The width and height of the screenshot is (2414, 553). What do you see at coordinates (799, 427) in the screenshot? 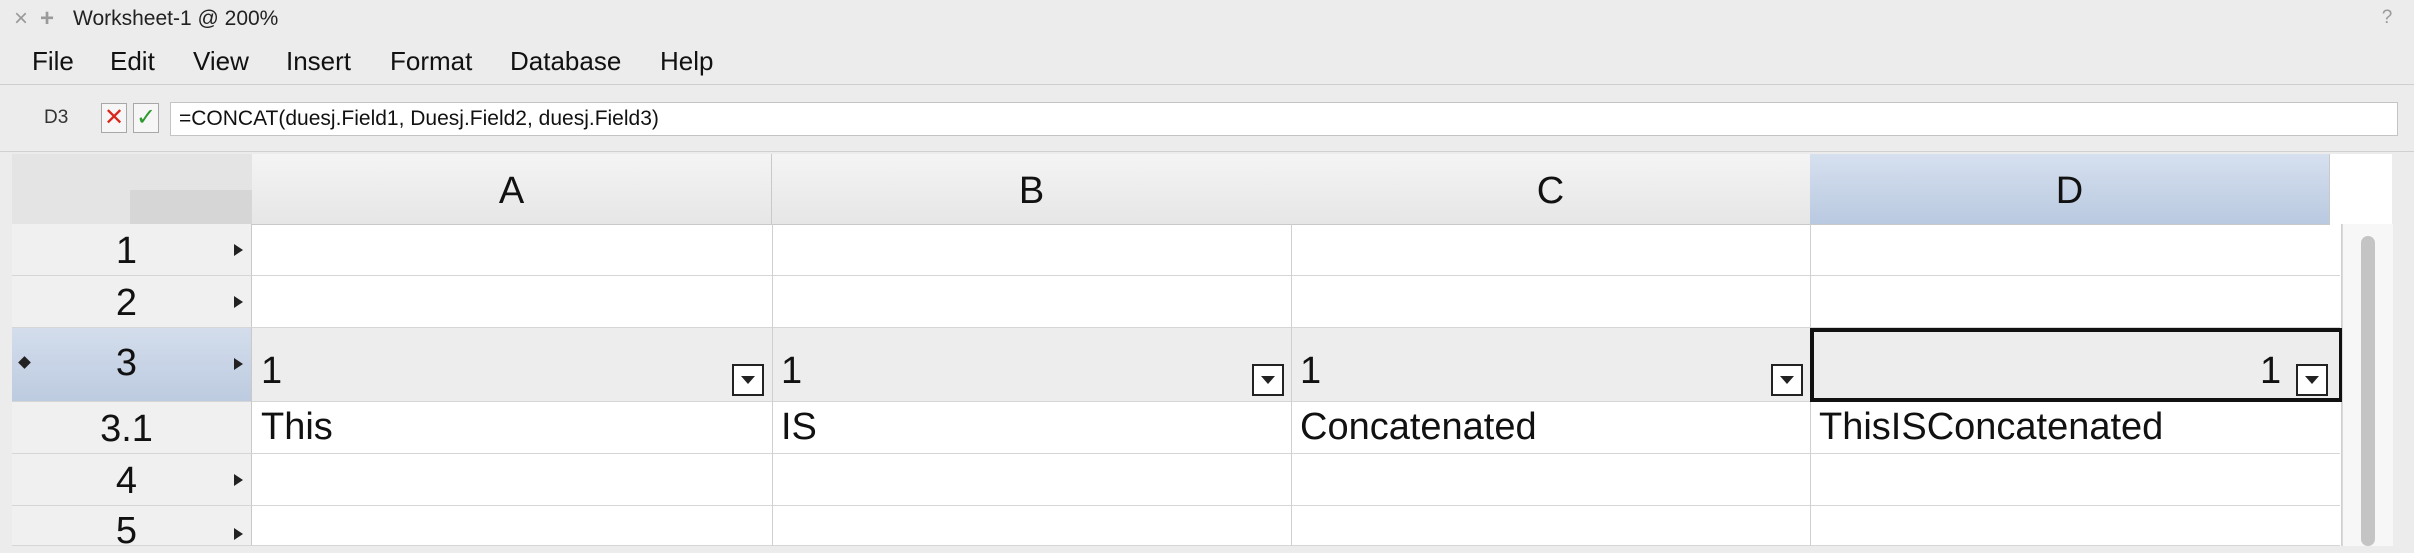
I see `cell-b3-1: IS` at bounding box center [799, 427].